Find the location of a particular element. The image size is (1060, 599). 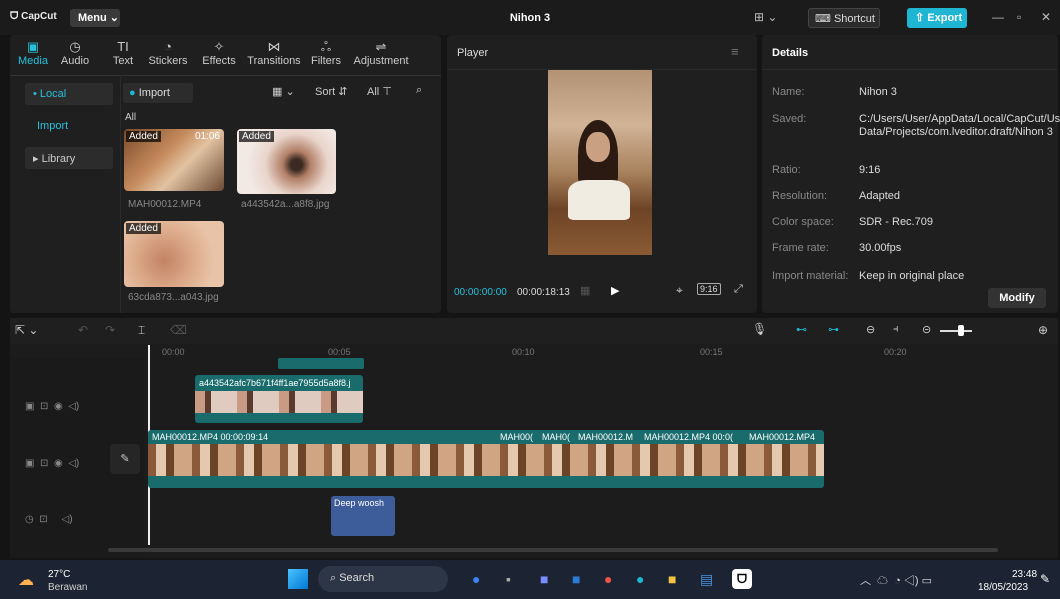

magnet-icon: ⊷ is located at coordinates (801, 329).